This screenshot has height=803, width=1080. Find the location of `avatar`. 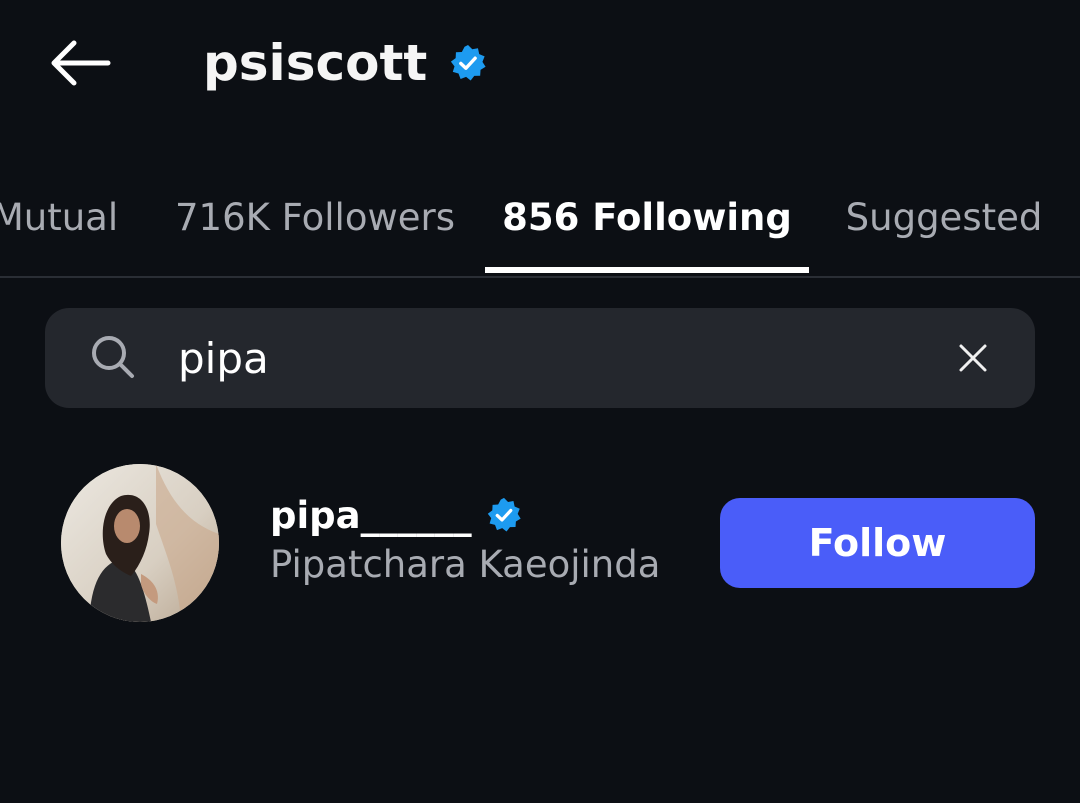

avatar is located at coordinates (140, 543).